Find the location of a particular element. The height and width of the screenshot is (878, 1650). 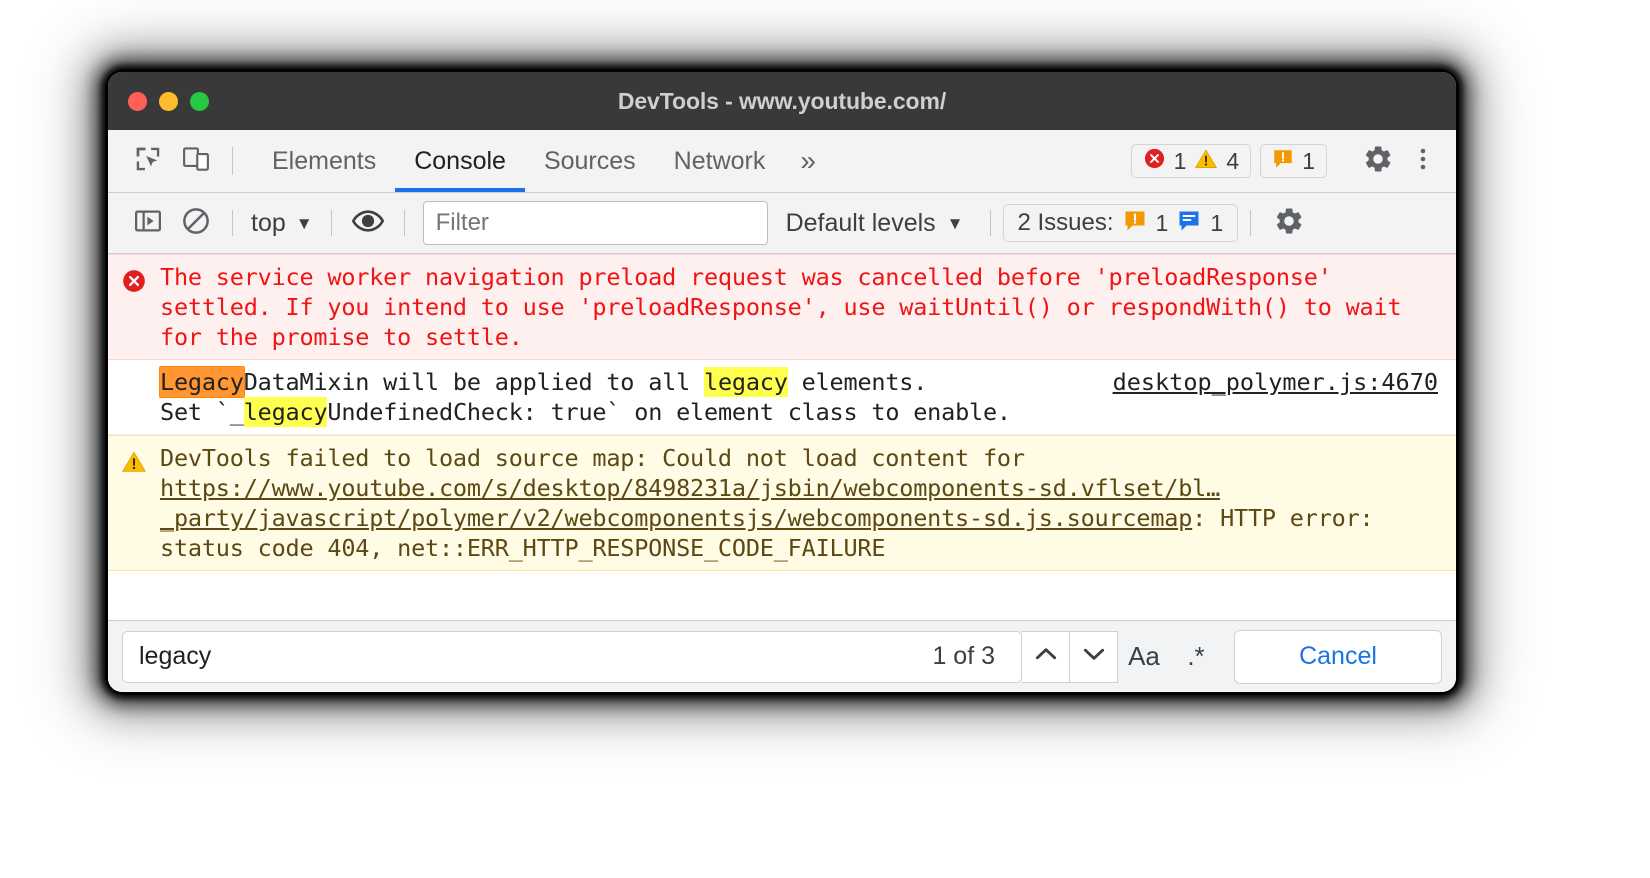

issues-counter: 1 is located at coordinates (1293, 161).